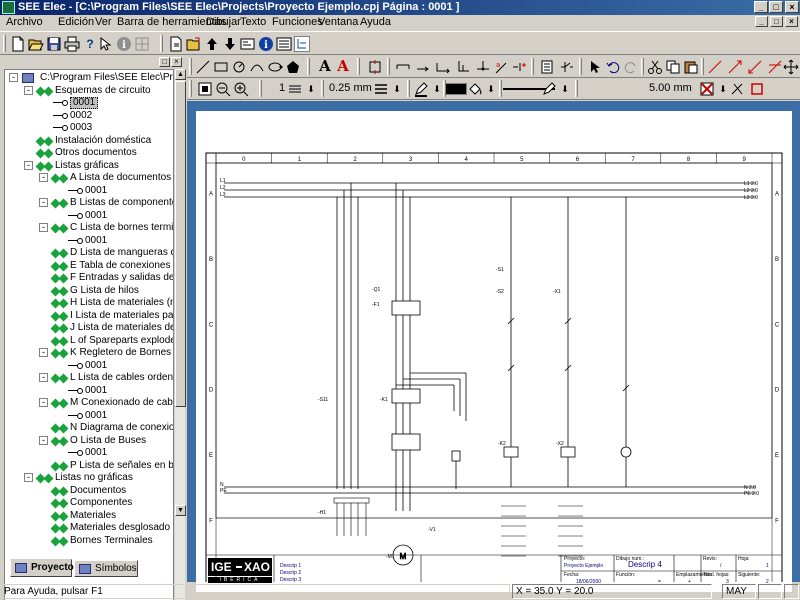 This screenshot has width=800, height=600. What do you see at coordinates (89, 278) in the screenshot?
I see `tree-item: F Entradas y salidas de F` at bounding box center [89, 278].